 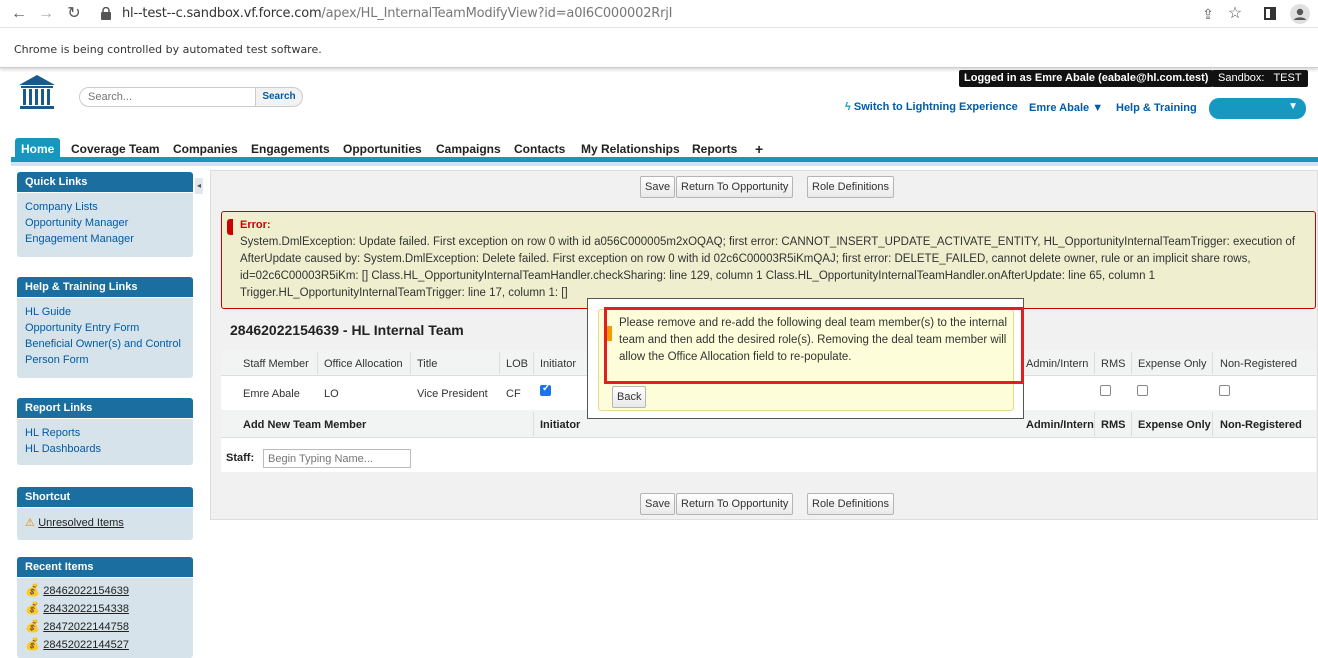 I want to click on add-header-non-registered: Non-Registered, so click(x=1261, y=425).